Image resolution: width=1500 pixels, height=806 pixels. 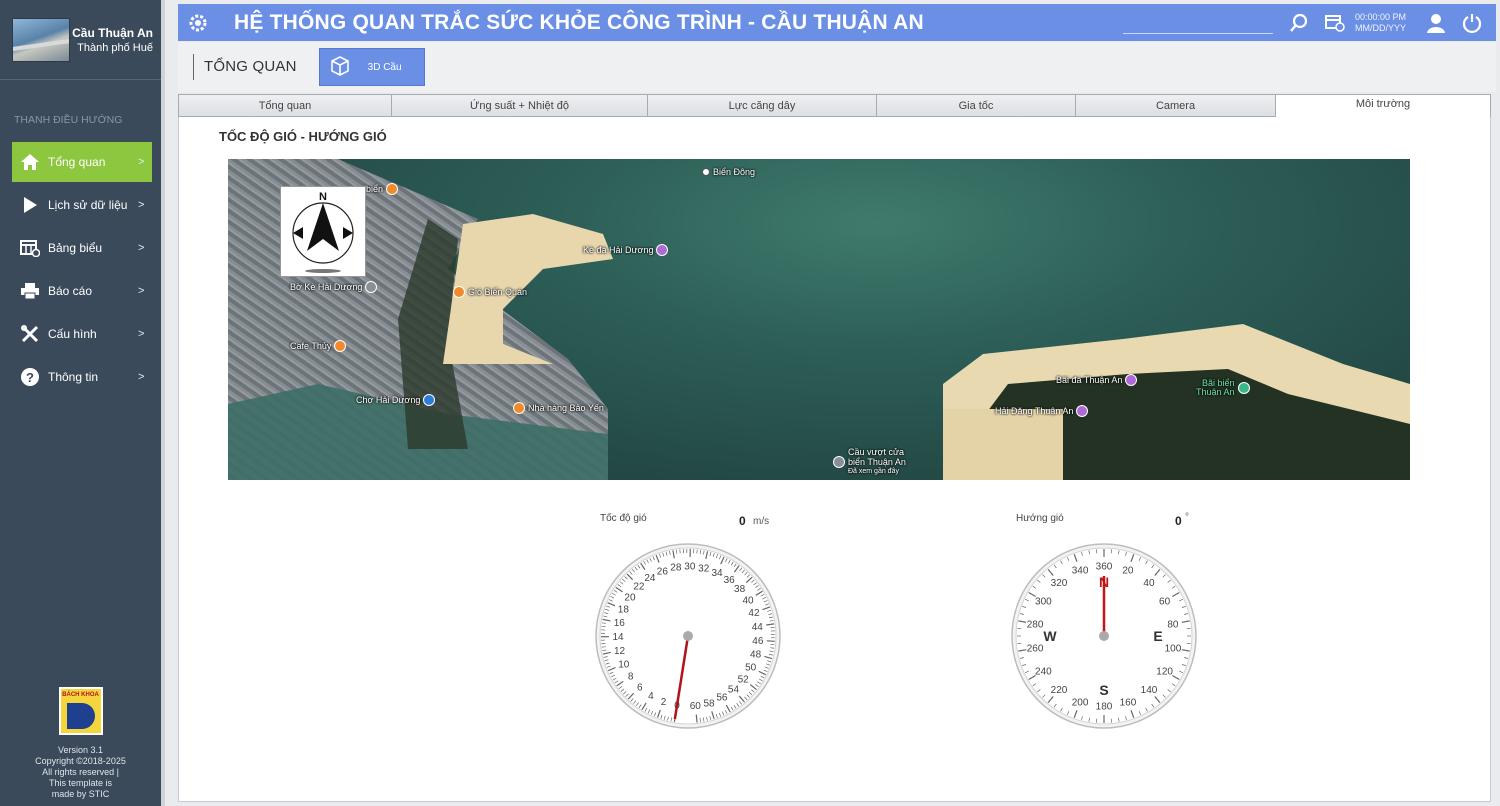 I want to click on sidebar-item-tong-quan: Tổng quan >, so click(x=82, y=162).